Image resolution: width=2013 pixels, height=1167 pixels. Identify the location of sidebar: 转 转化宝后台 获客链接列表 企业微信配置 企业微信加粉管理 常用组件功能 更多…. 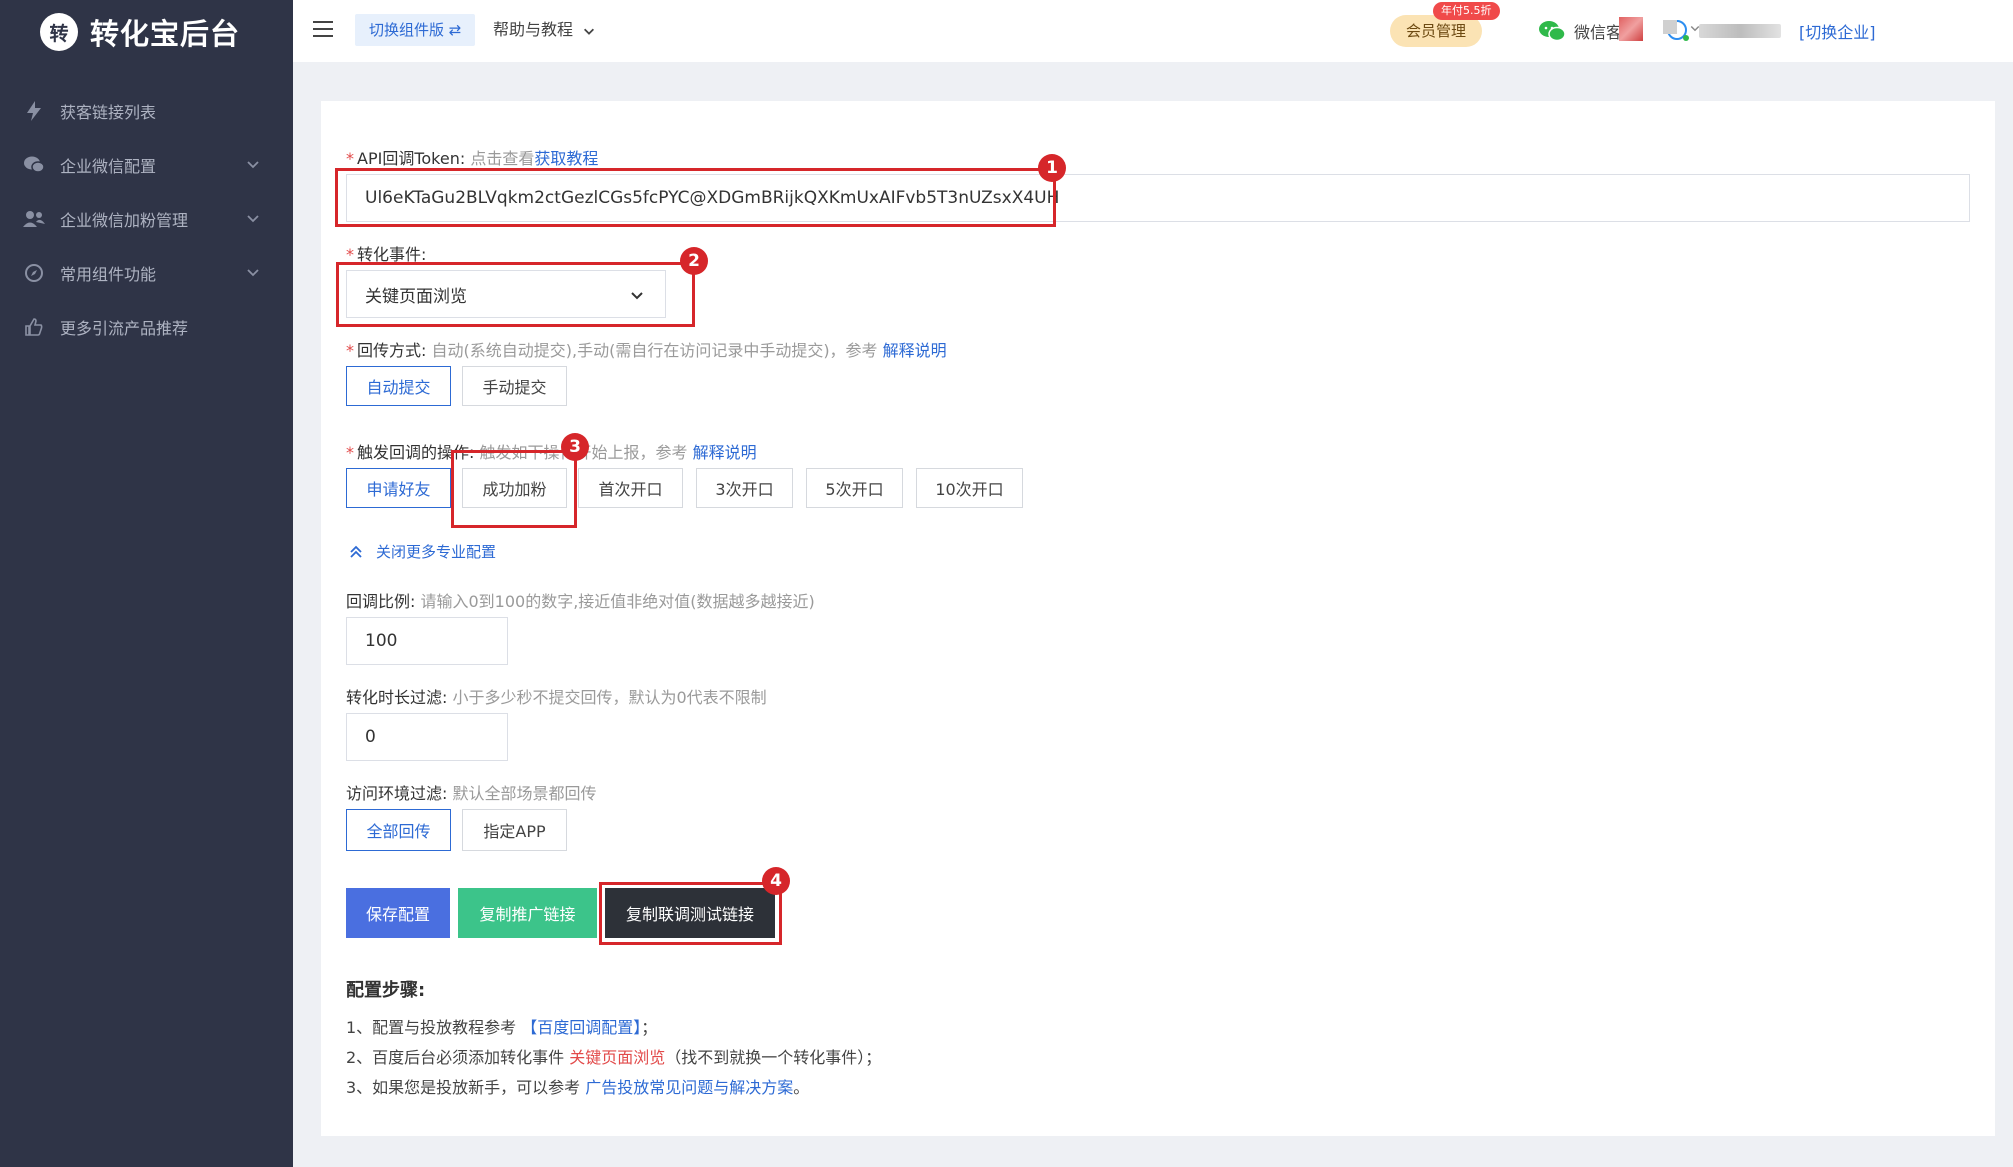
(146, 583).